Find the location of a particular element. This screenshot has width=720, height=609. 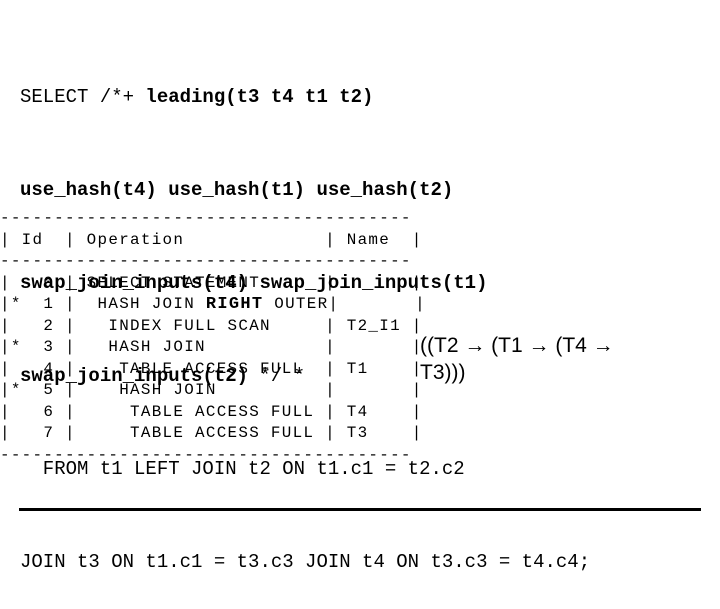

table-row: | 6 | TABLE ACCESS FULL | T4 | is located at coordinates (211, 411).